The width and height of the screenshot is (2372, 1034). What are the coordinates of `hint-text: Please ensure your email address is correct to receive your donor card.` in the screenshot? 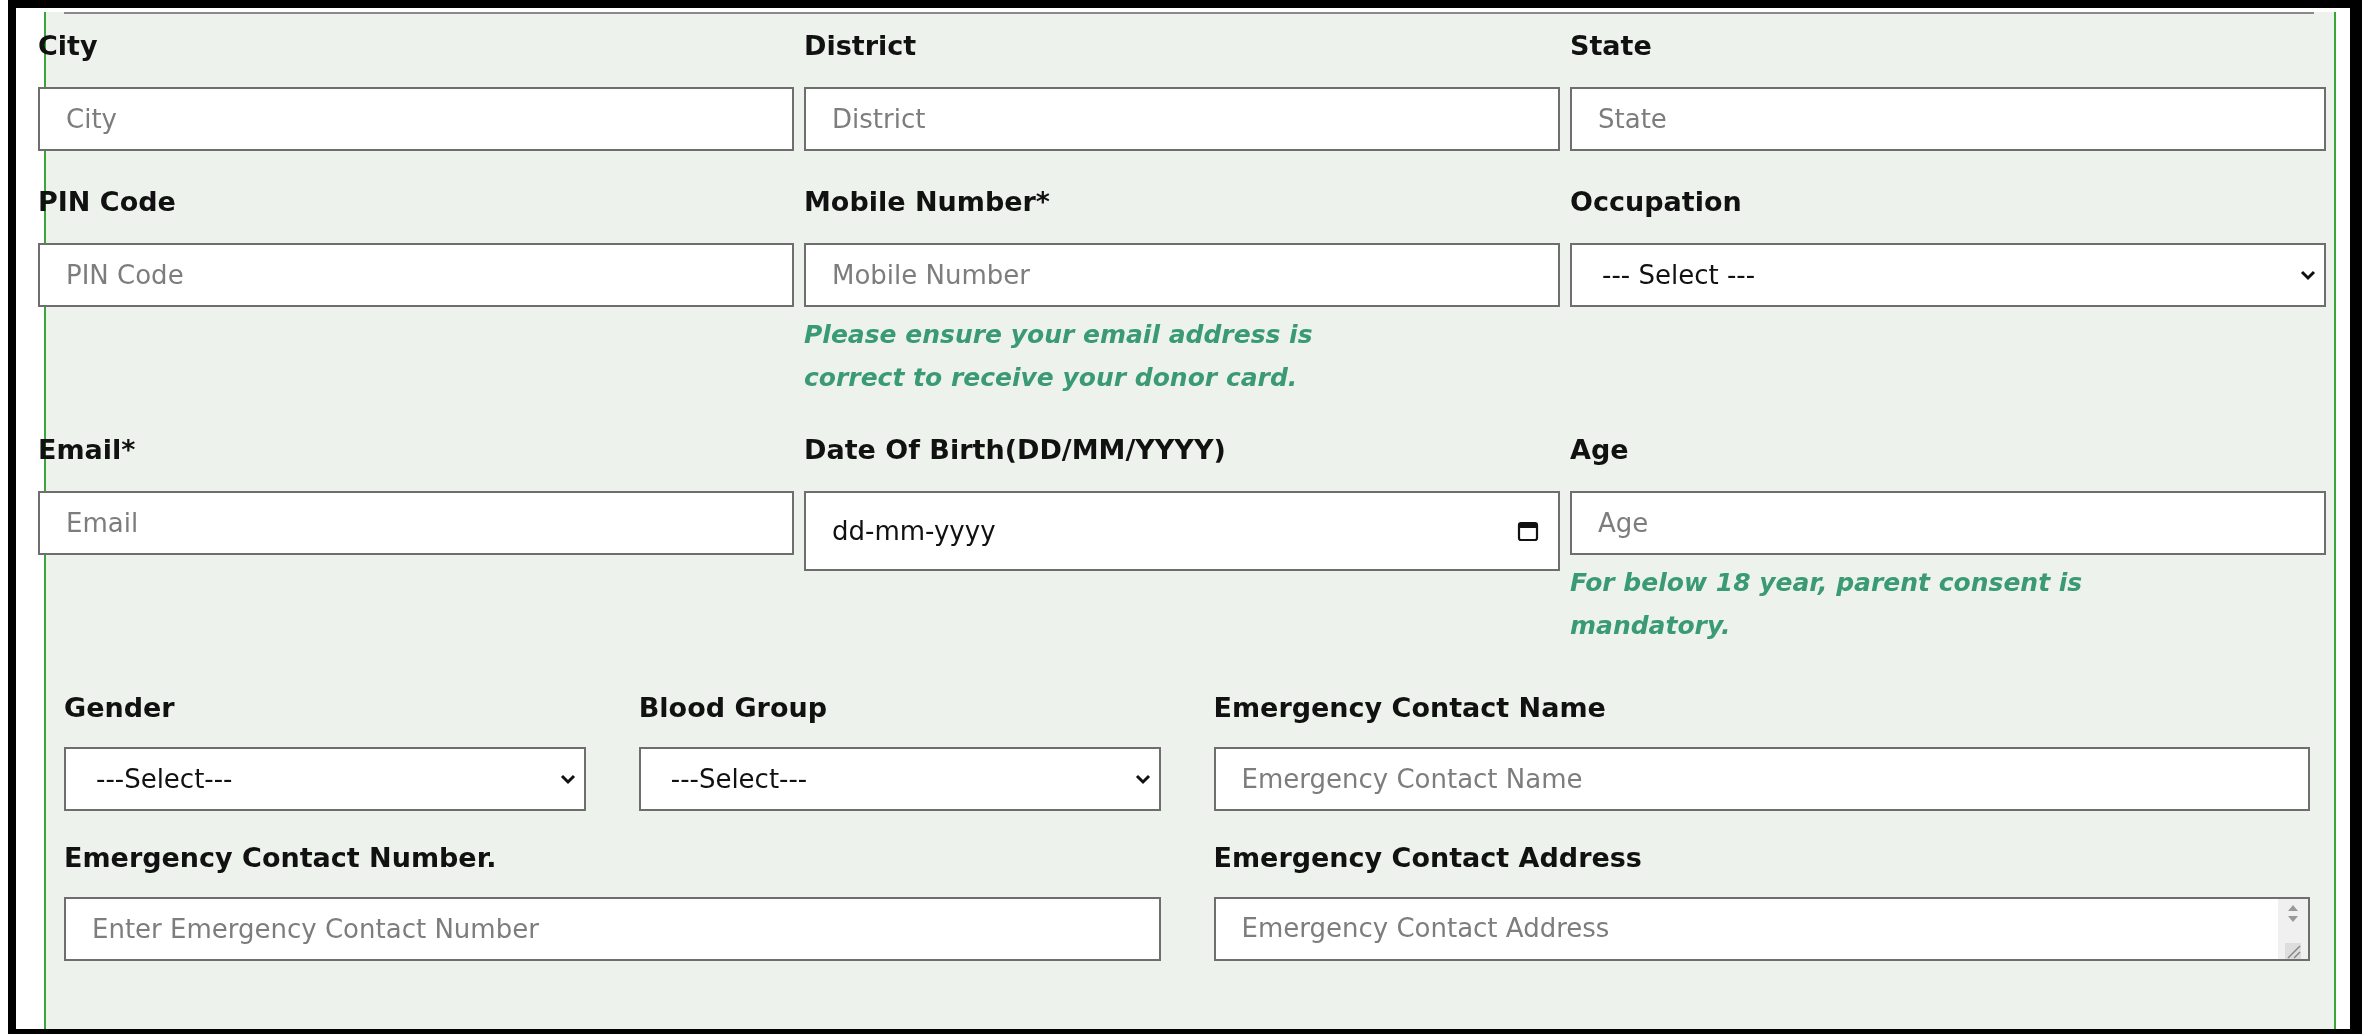 It's located at (1059, 356).